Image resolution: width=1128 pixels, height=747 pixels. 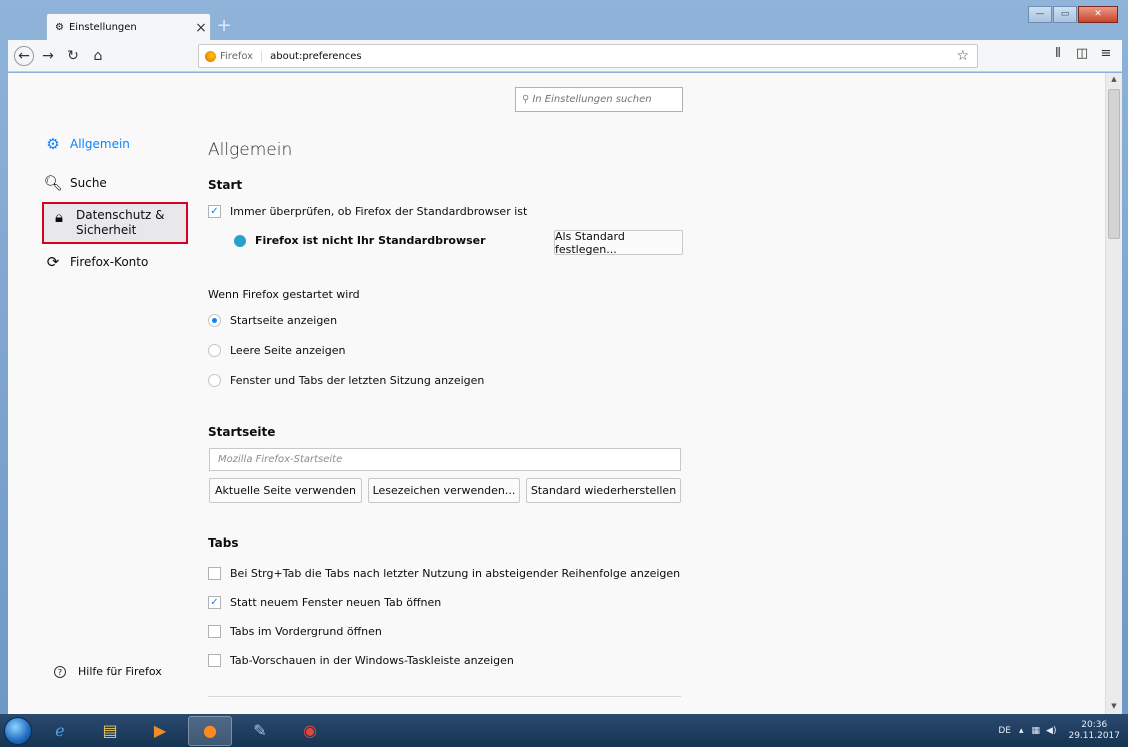 I want to click on section-heading-start: Start, so click(x=225, y=185).